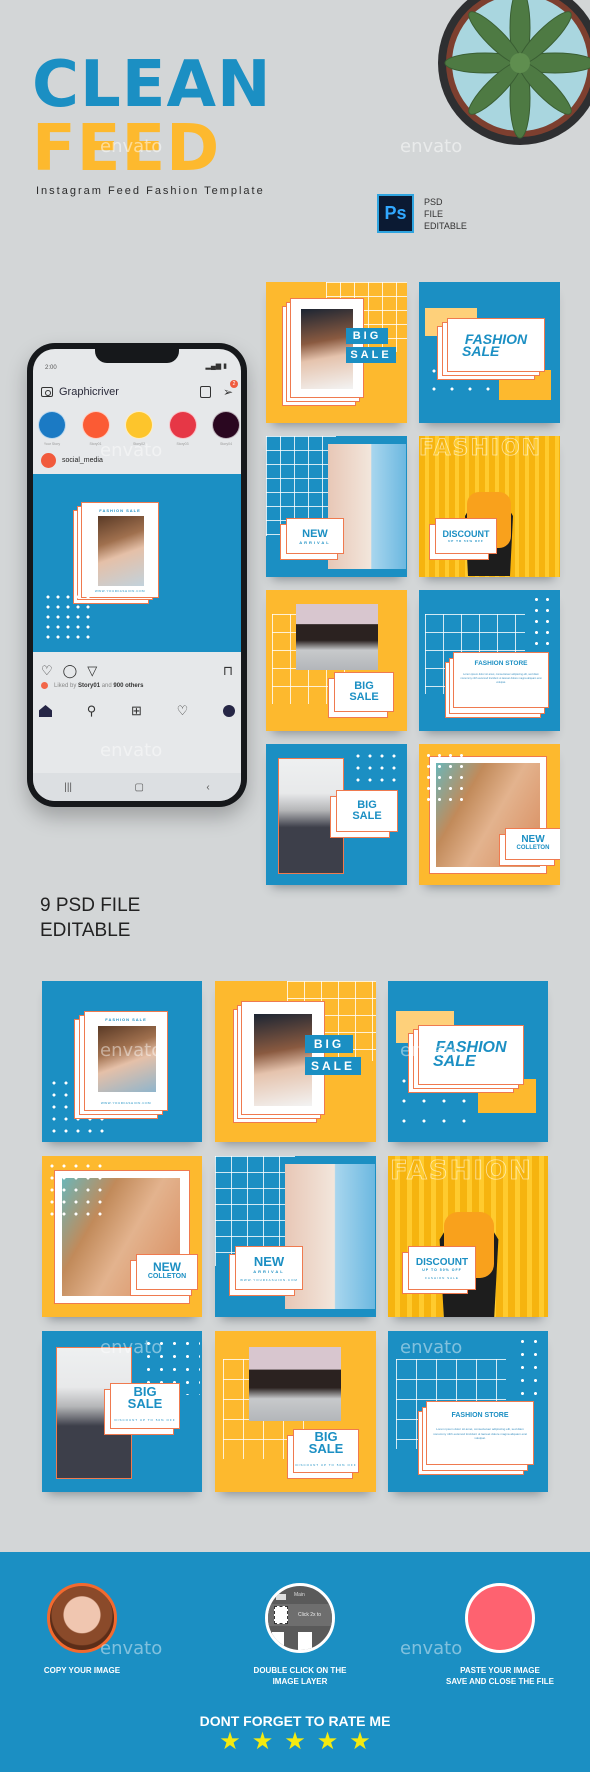 The width and height of the screenshot is (590, 1772). I want to click on editable-line: EDITABLE, so click(445, 226).